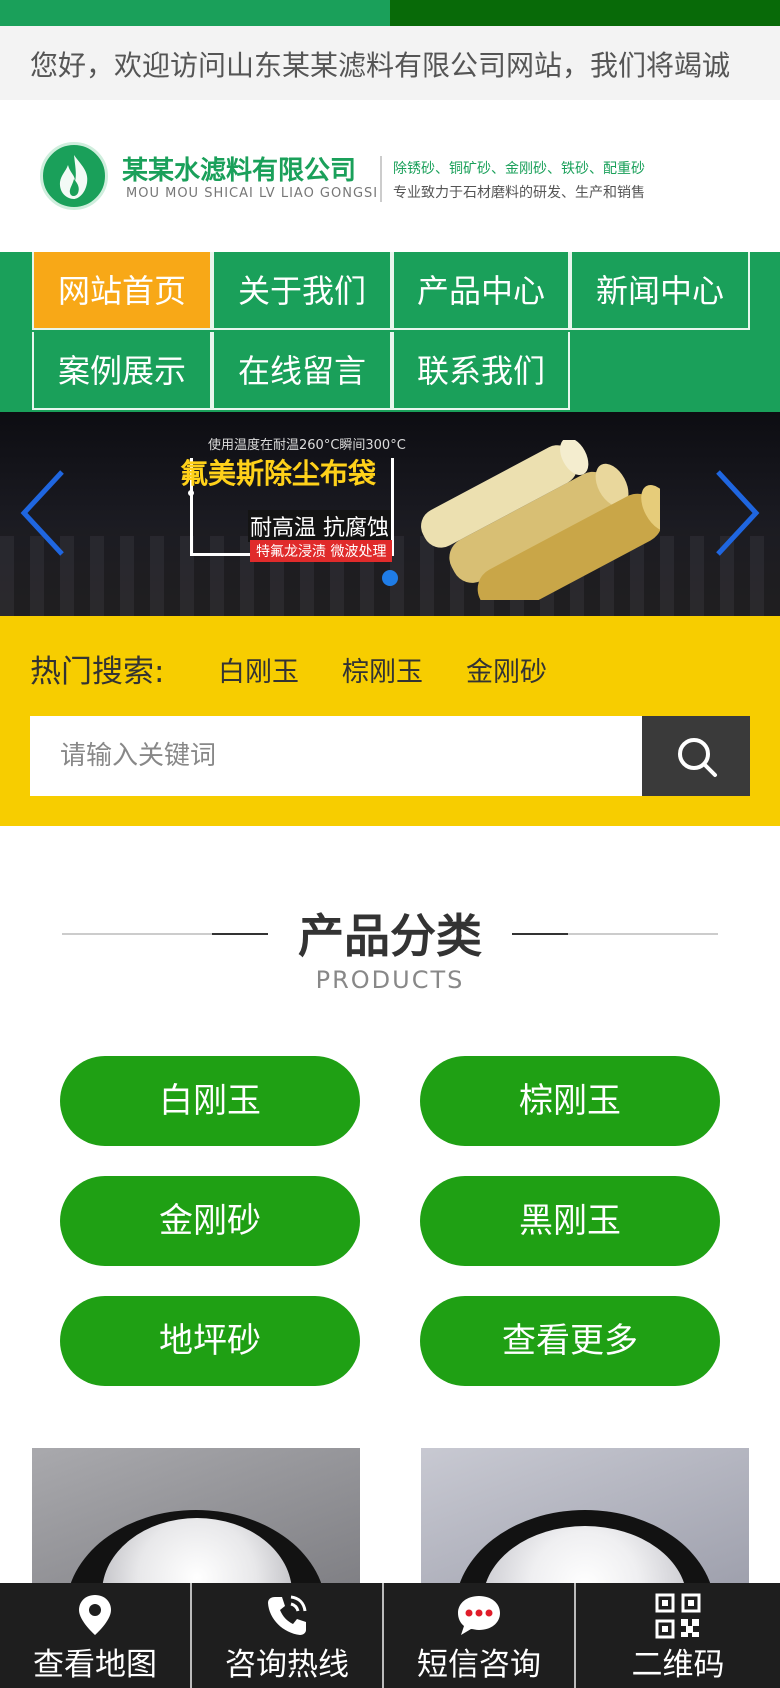  What do you see at coordinates (336, 756) in the screenshot?
I see `search-input` at bounding box center [336, 756].